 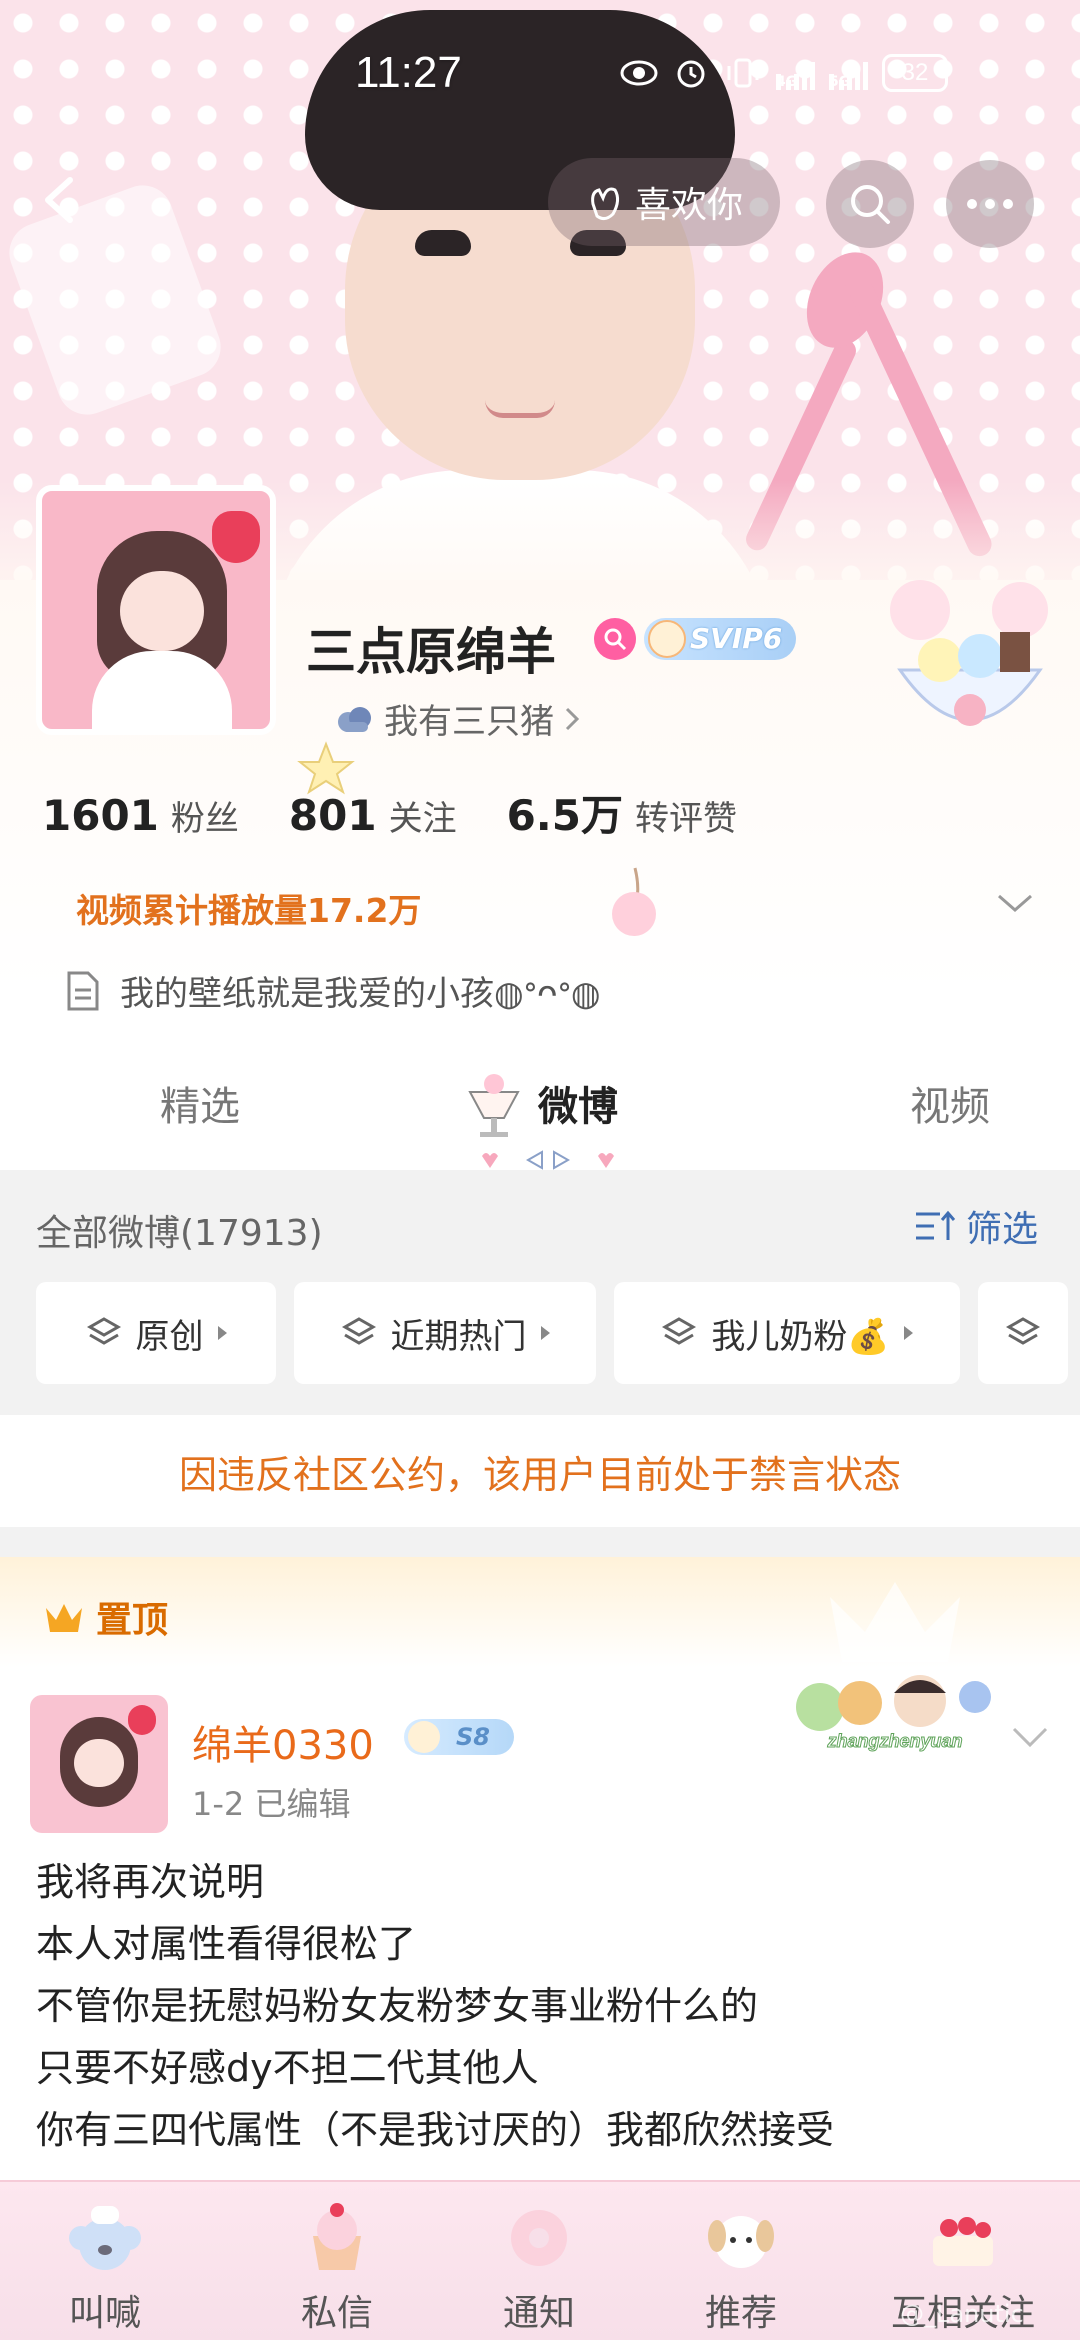 I want to click on chip-custom-group: 我儿奶粉💰, so click(x=787, y=1333).